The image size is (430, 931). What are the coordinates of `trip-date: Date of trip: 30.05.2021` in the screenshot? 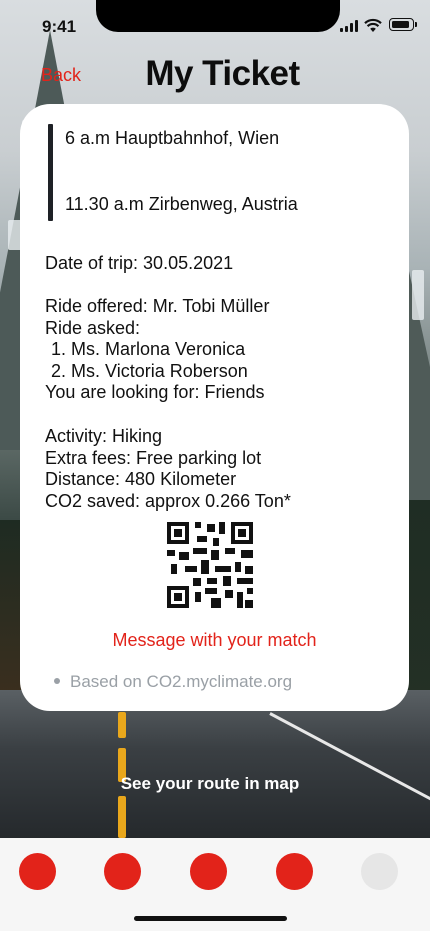 It's located at (139, 263).